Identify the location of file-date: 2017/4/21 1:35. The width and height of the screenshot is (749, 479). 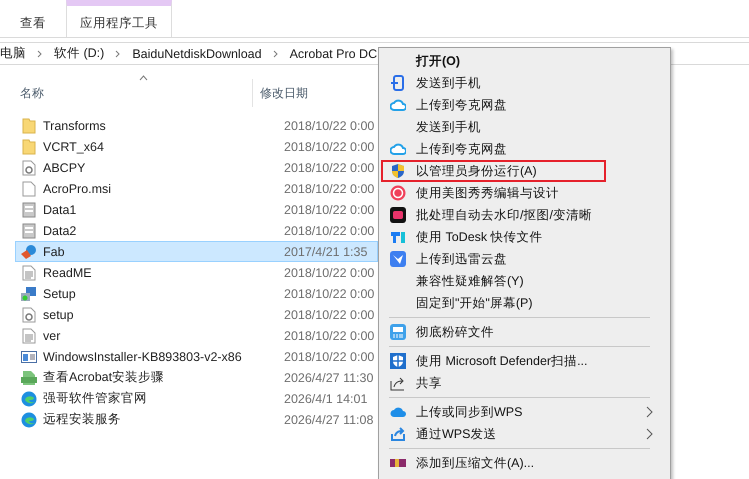
(326, 251).